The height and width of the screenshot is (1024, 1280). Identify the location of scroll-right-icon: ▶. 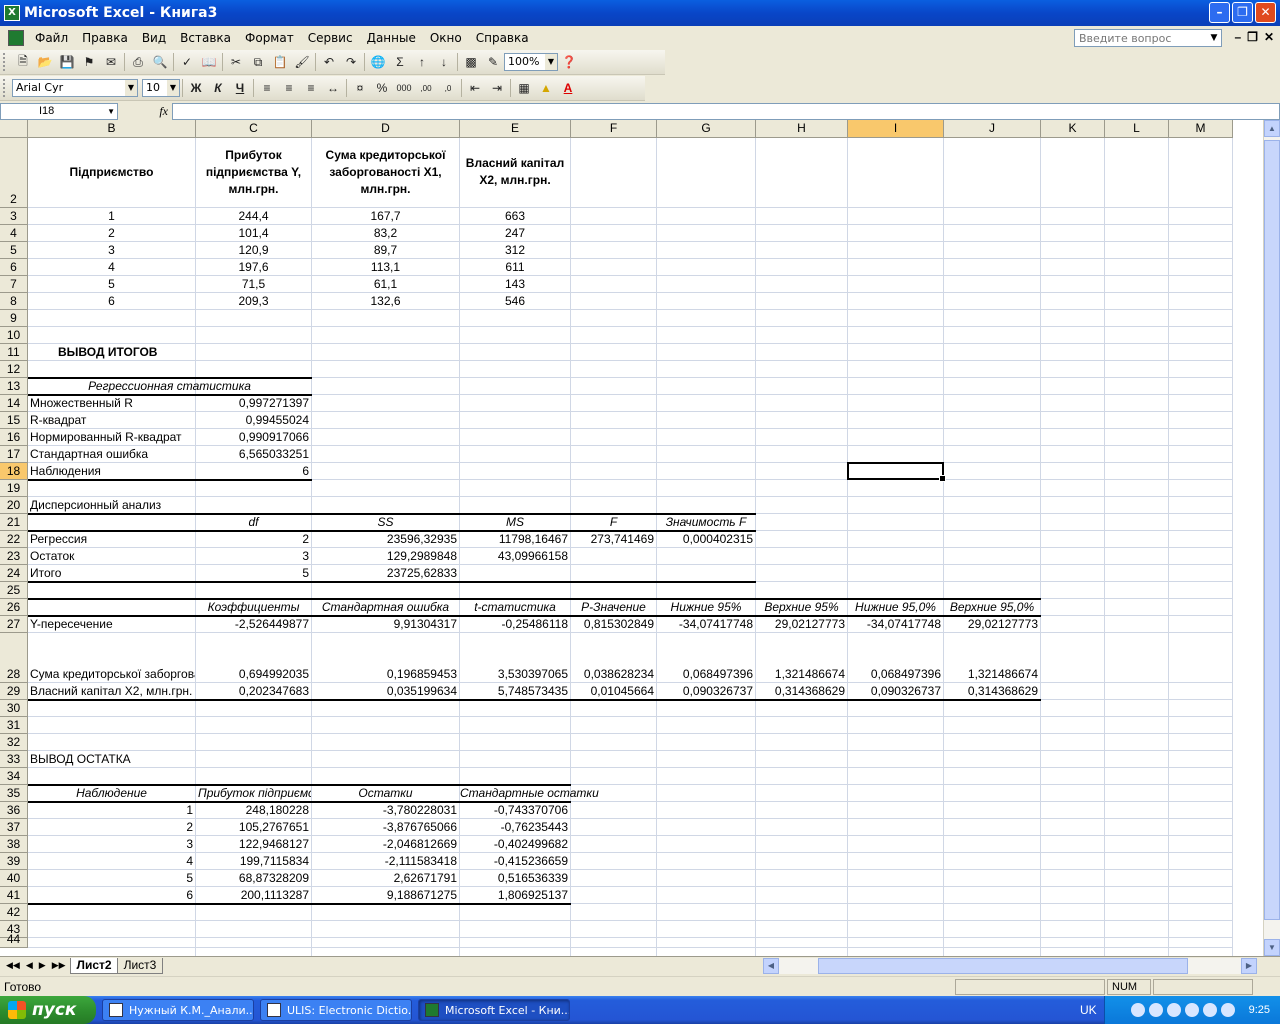
(1249, 966).